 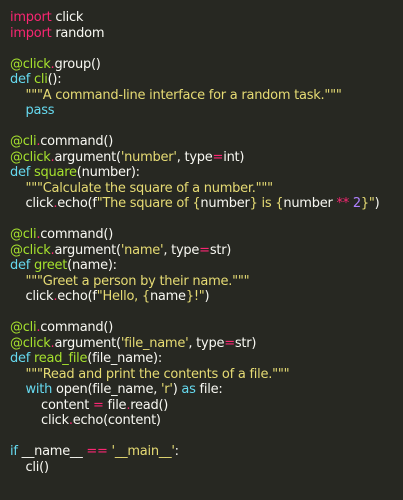 I want to click on code-token: 'file_name', so click(x=154, y=343).